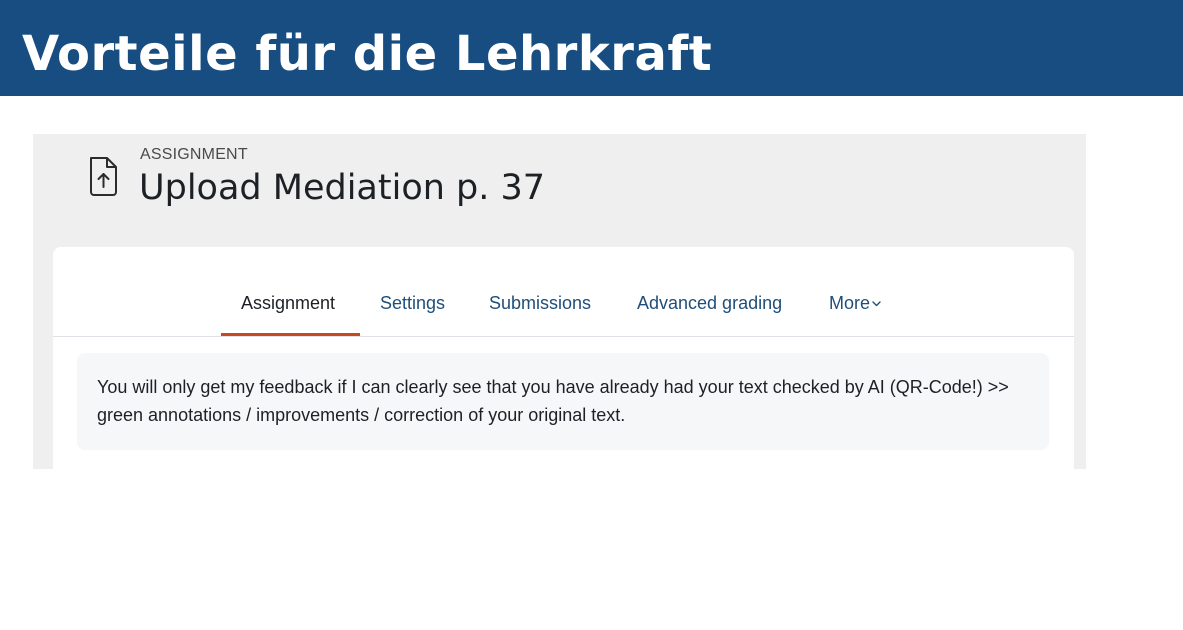  What do you see at coordinates (540, 303) in the screenshot?
I see `tab-submissions: Submissions` at bounding box center [540, 303].